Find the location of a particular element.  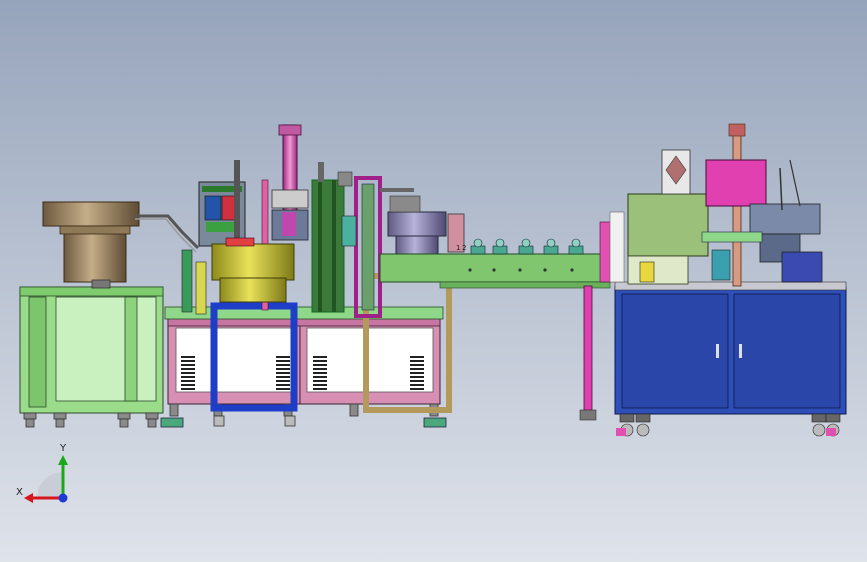

magenta-box is located at coordinates (736, 183).